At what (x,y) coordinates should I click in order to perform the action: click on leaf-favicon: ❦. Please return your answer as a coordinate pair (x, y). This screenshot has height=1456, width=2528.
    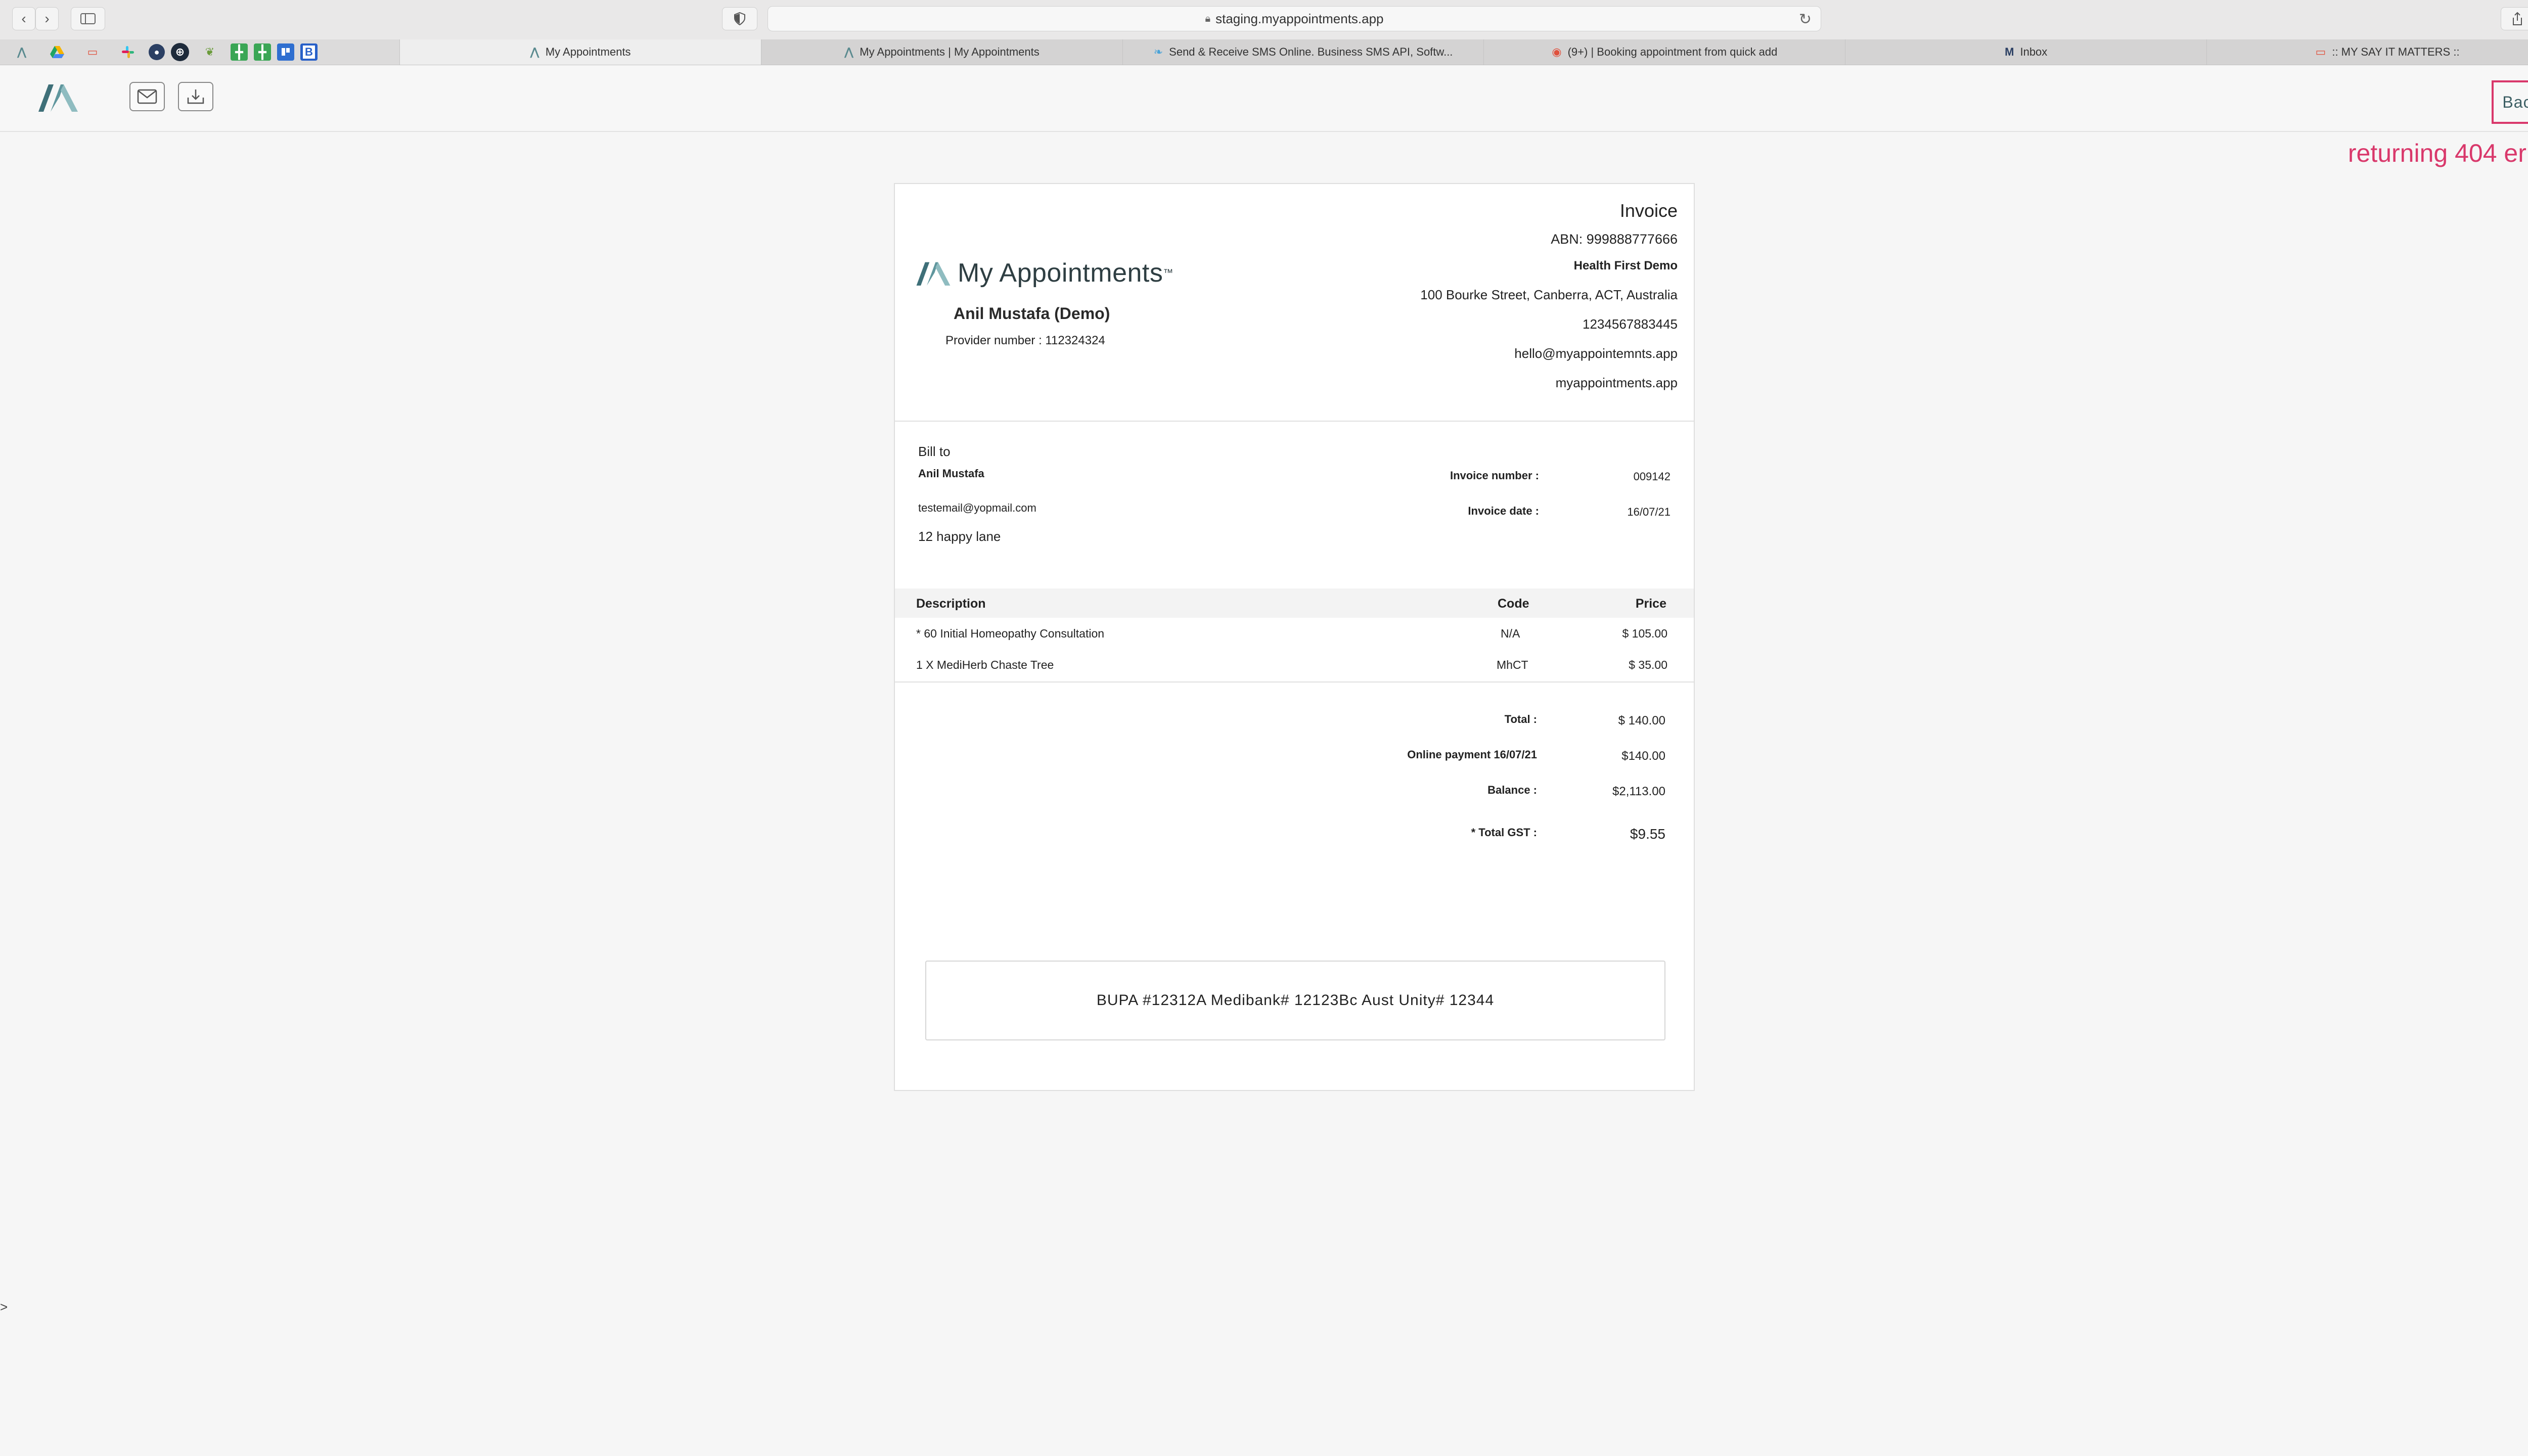
    Looking at the image, I should click on (210, 52).